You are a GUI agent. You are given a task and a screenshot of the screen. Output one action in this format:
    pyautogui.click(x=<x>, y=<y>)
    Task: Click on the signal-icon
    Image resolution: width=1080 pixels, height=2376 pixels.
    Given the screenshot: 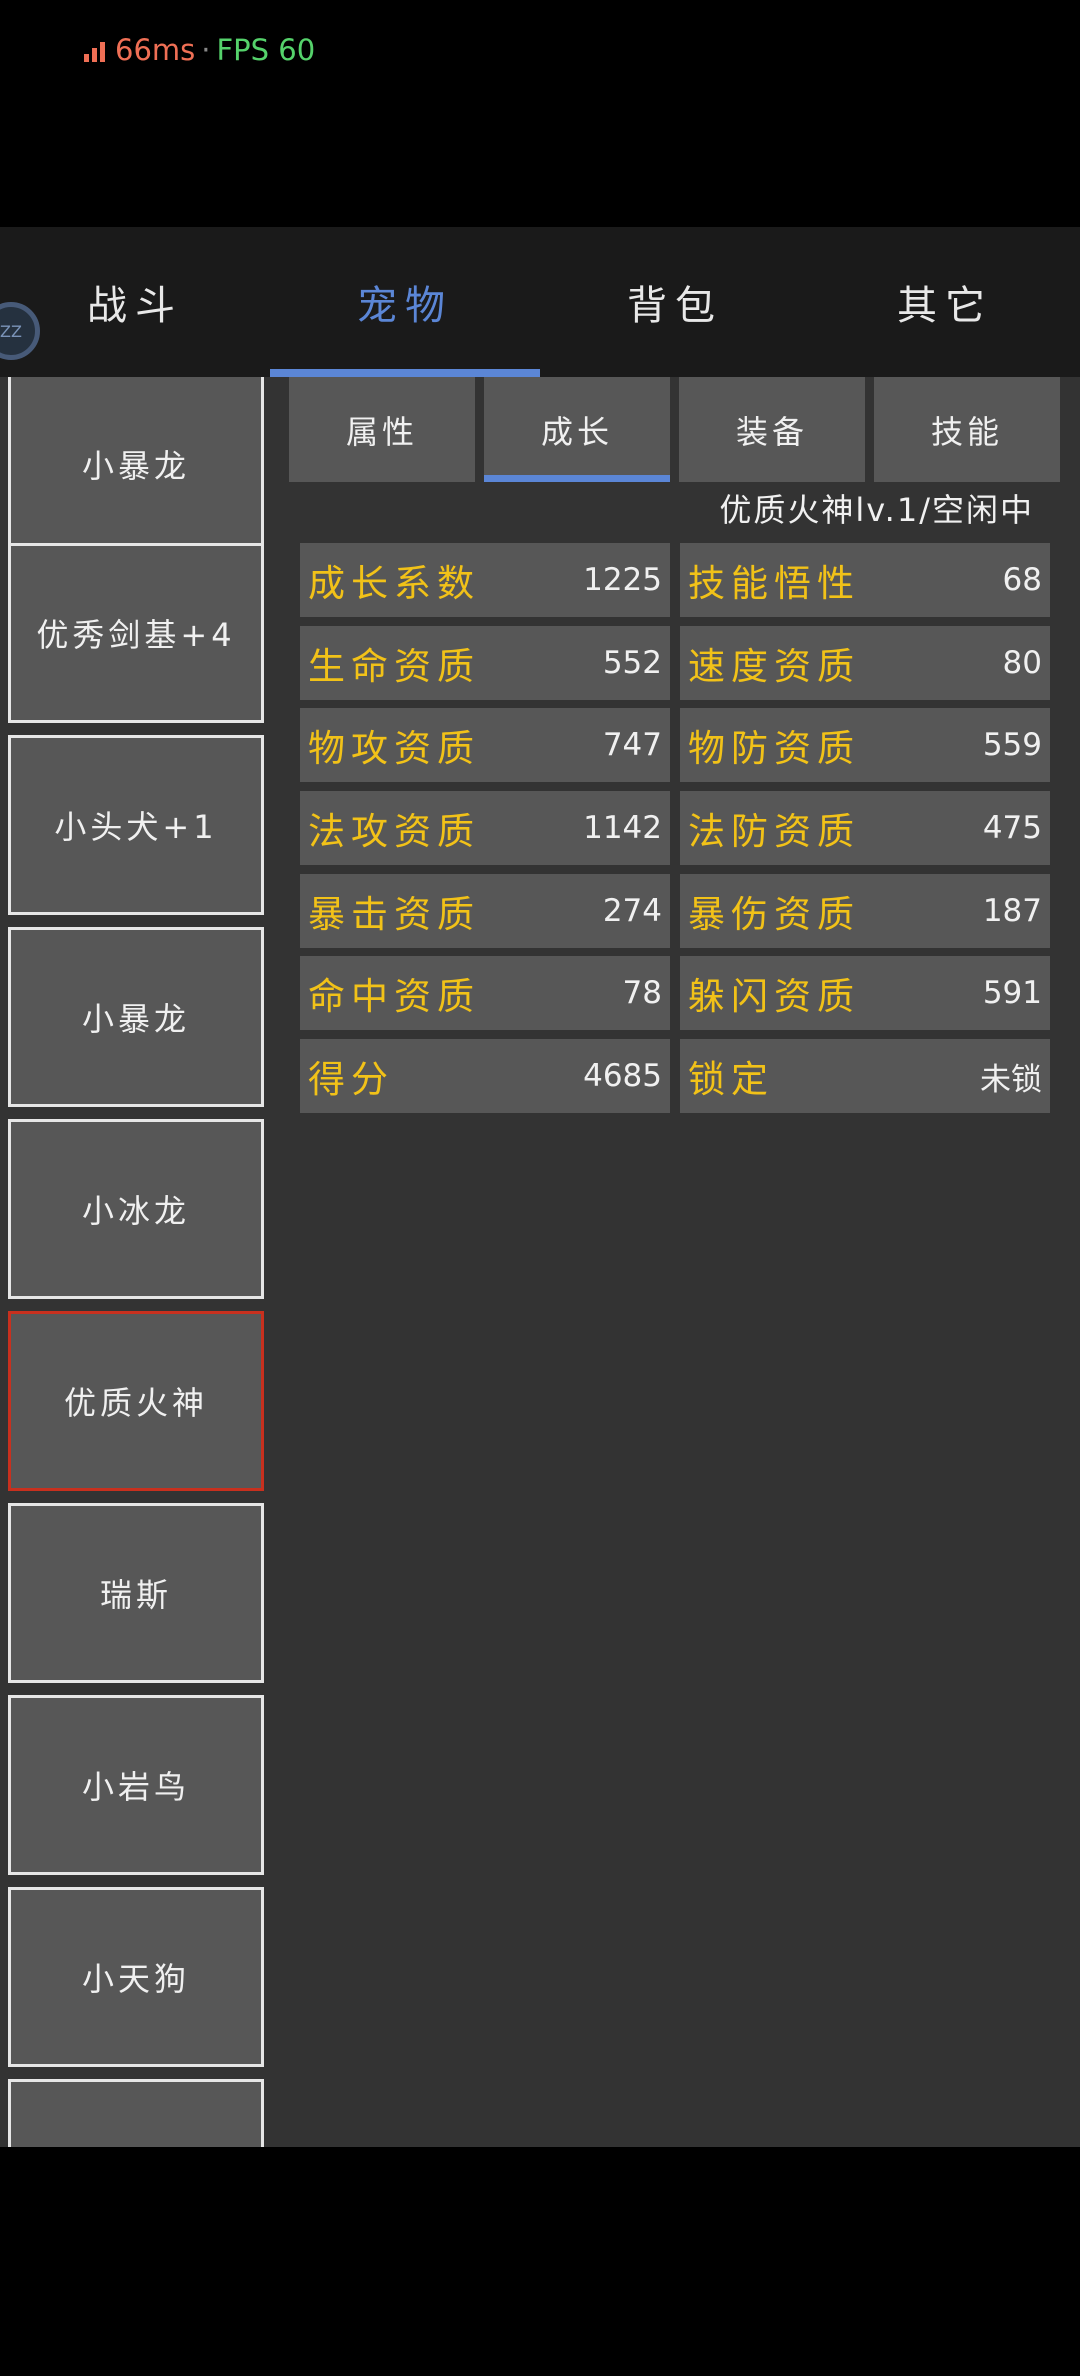 What is the action you would take?
    pyautogui.click(x=94, y=50)
    